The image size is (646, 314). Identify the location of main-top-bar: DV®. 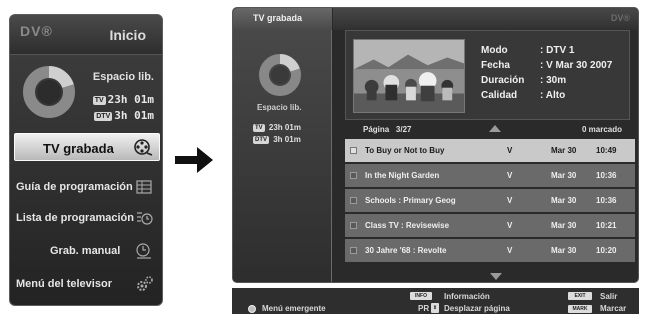
(485, 19).